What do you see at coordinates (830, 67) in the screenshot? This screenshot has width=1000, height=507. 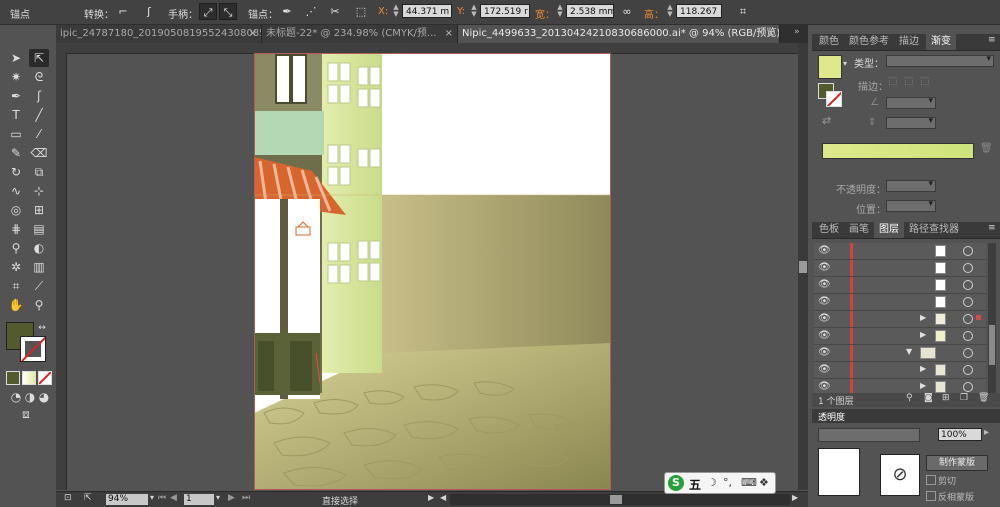 I see `gradient-preview-swatch` at bounding box center [830, 67].